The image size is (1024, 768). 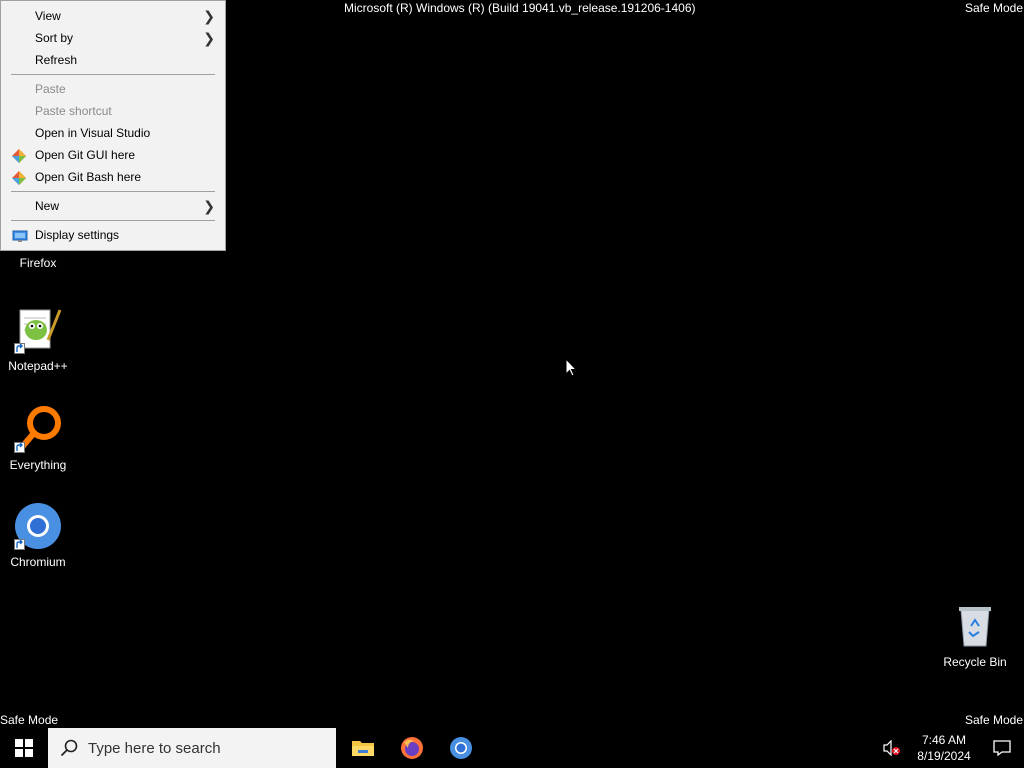 What do you see at coordinates (47, 206) in the screenshot?
I see `menu-item-label: New` at bounding box center [47, 206].